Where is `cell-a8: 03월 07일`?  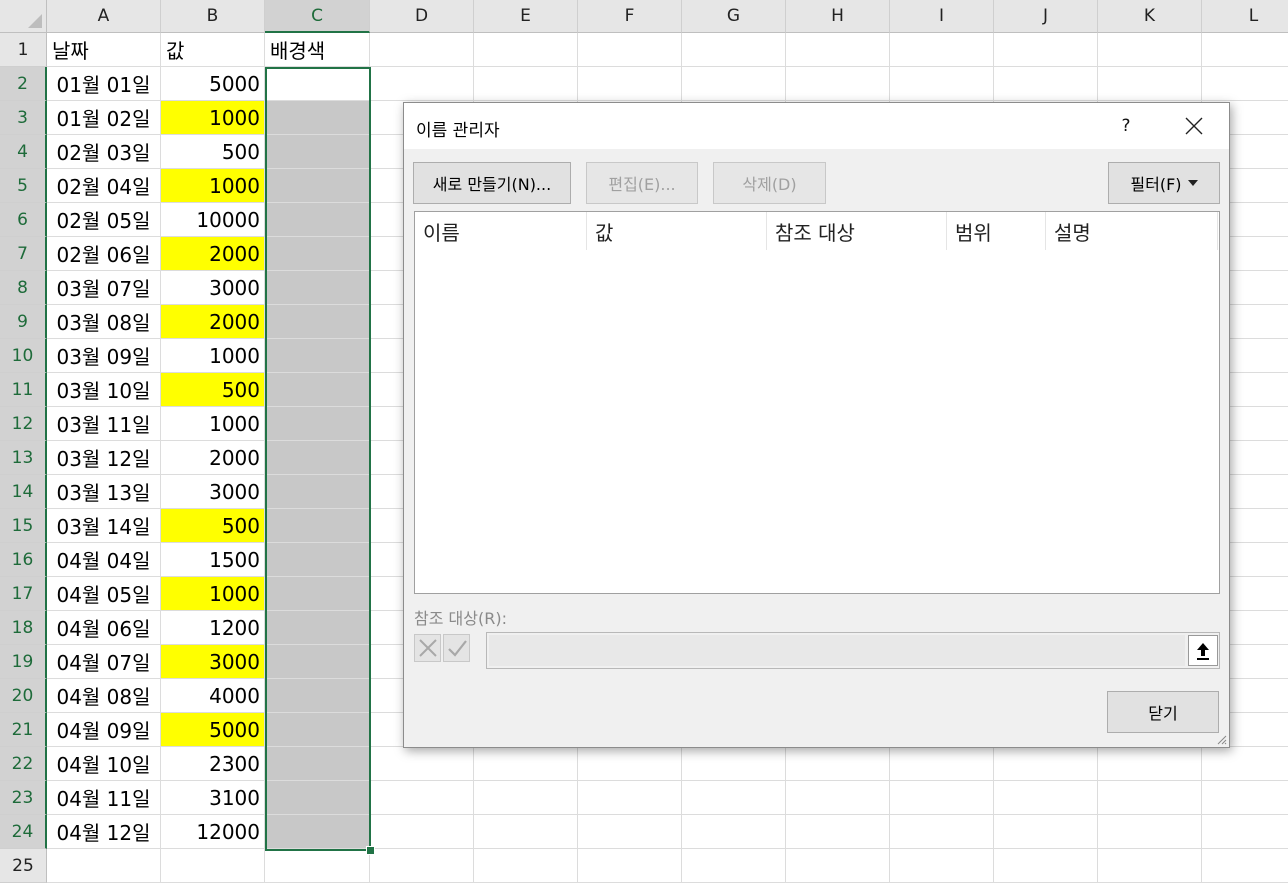 cell-a8: 03월 07일 is located at coordinates (104, 288).